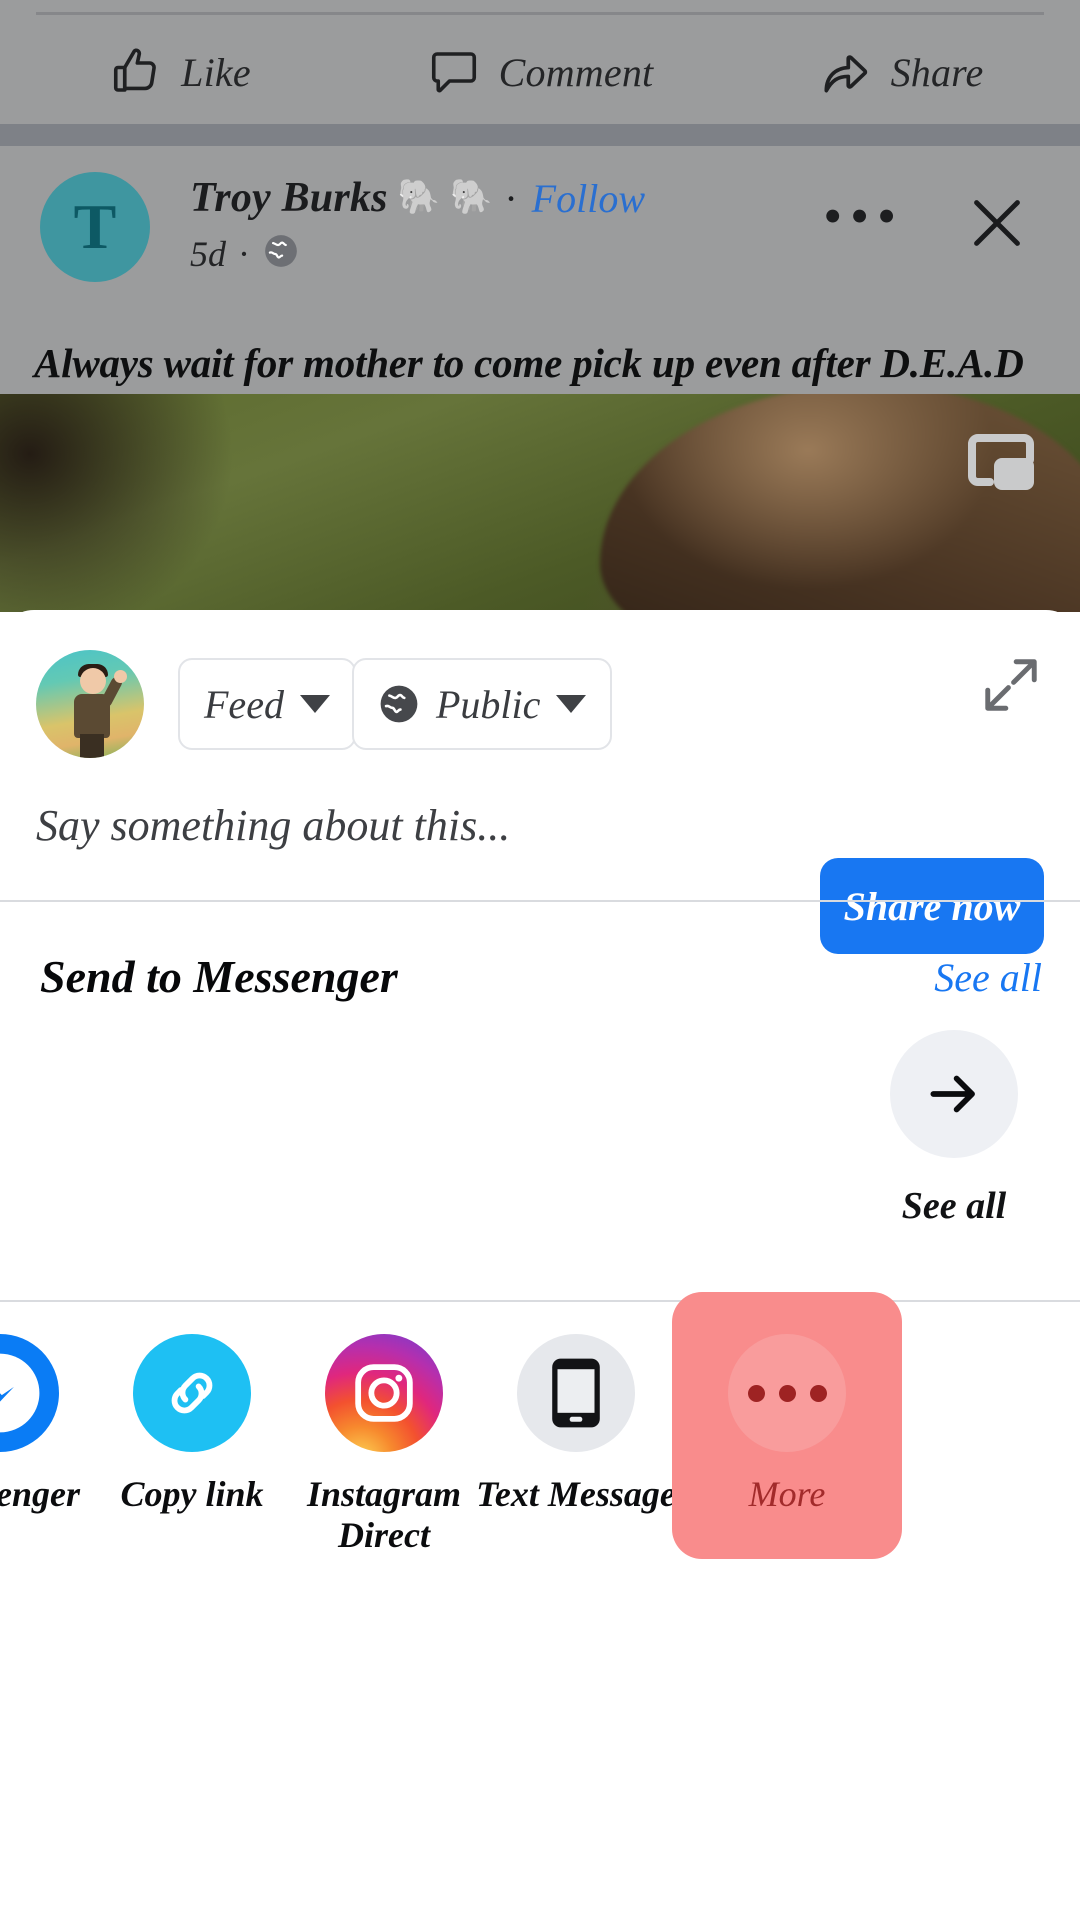  I want to click on like-button: Like, so click(180, 72).